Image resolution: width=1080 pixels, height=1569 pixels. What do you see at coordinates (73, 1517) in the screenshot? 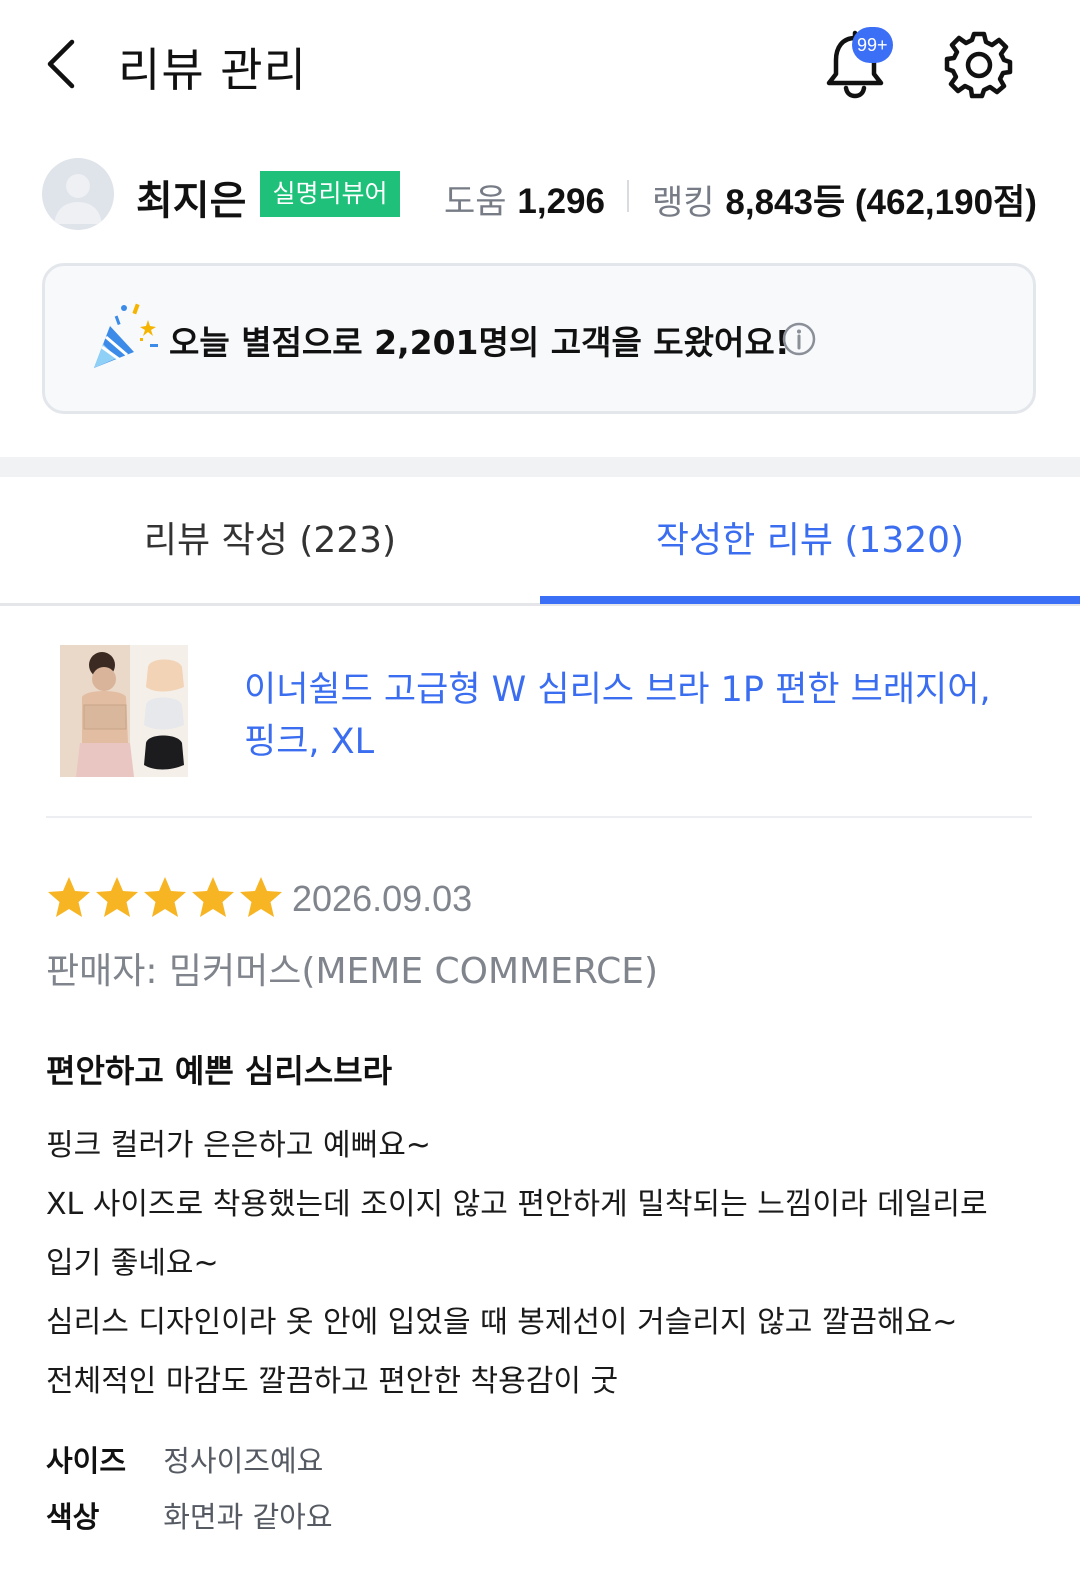
I see `color-attribute-key: 색상` at bounding box center [73, 1517].